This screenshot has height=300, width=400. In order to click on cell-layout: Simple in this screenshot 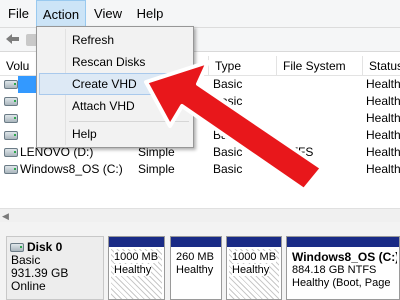, I will do `click(156, 169)`.